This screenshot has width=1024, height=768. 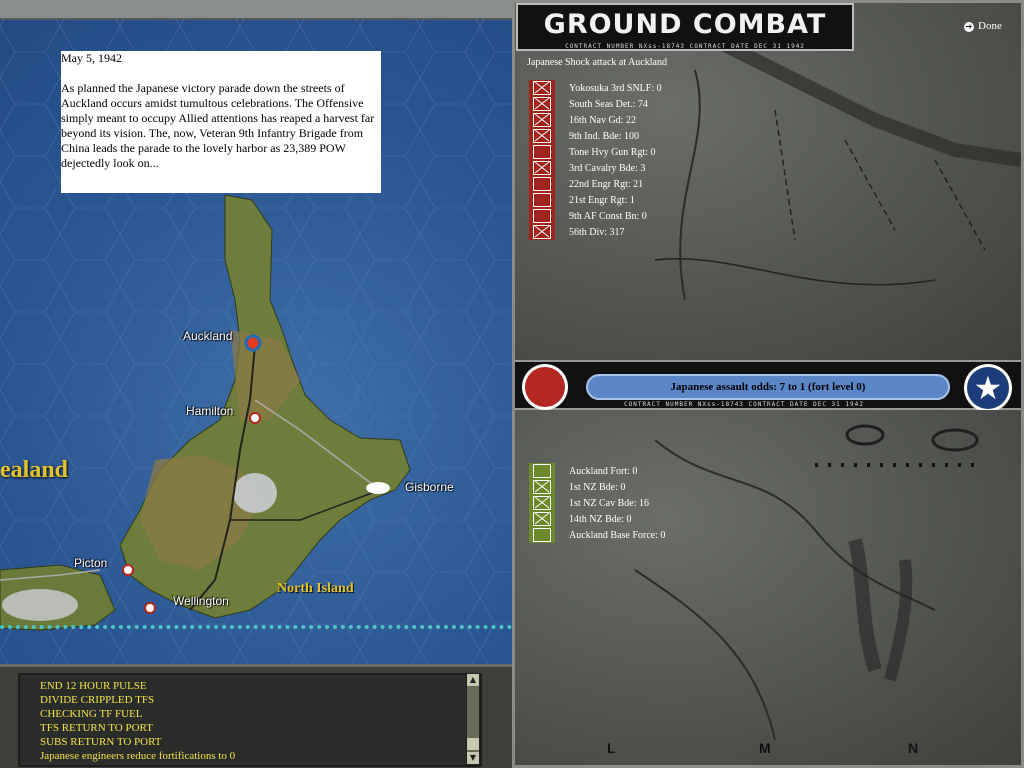 What do you see at coordinates (595, 200) in the screenshot?
I see `unit-row: 21st Engr Rgt: 1` at bounding box center [595, 200].